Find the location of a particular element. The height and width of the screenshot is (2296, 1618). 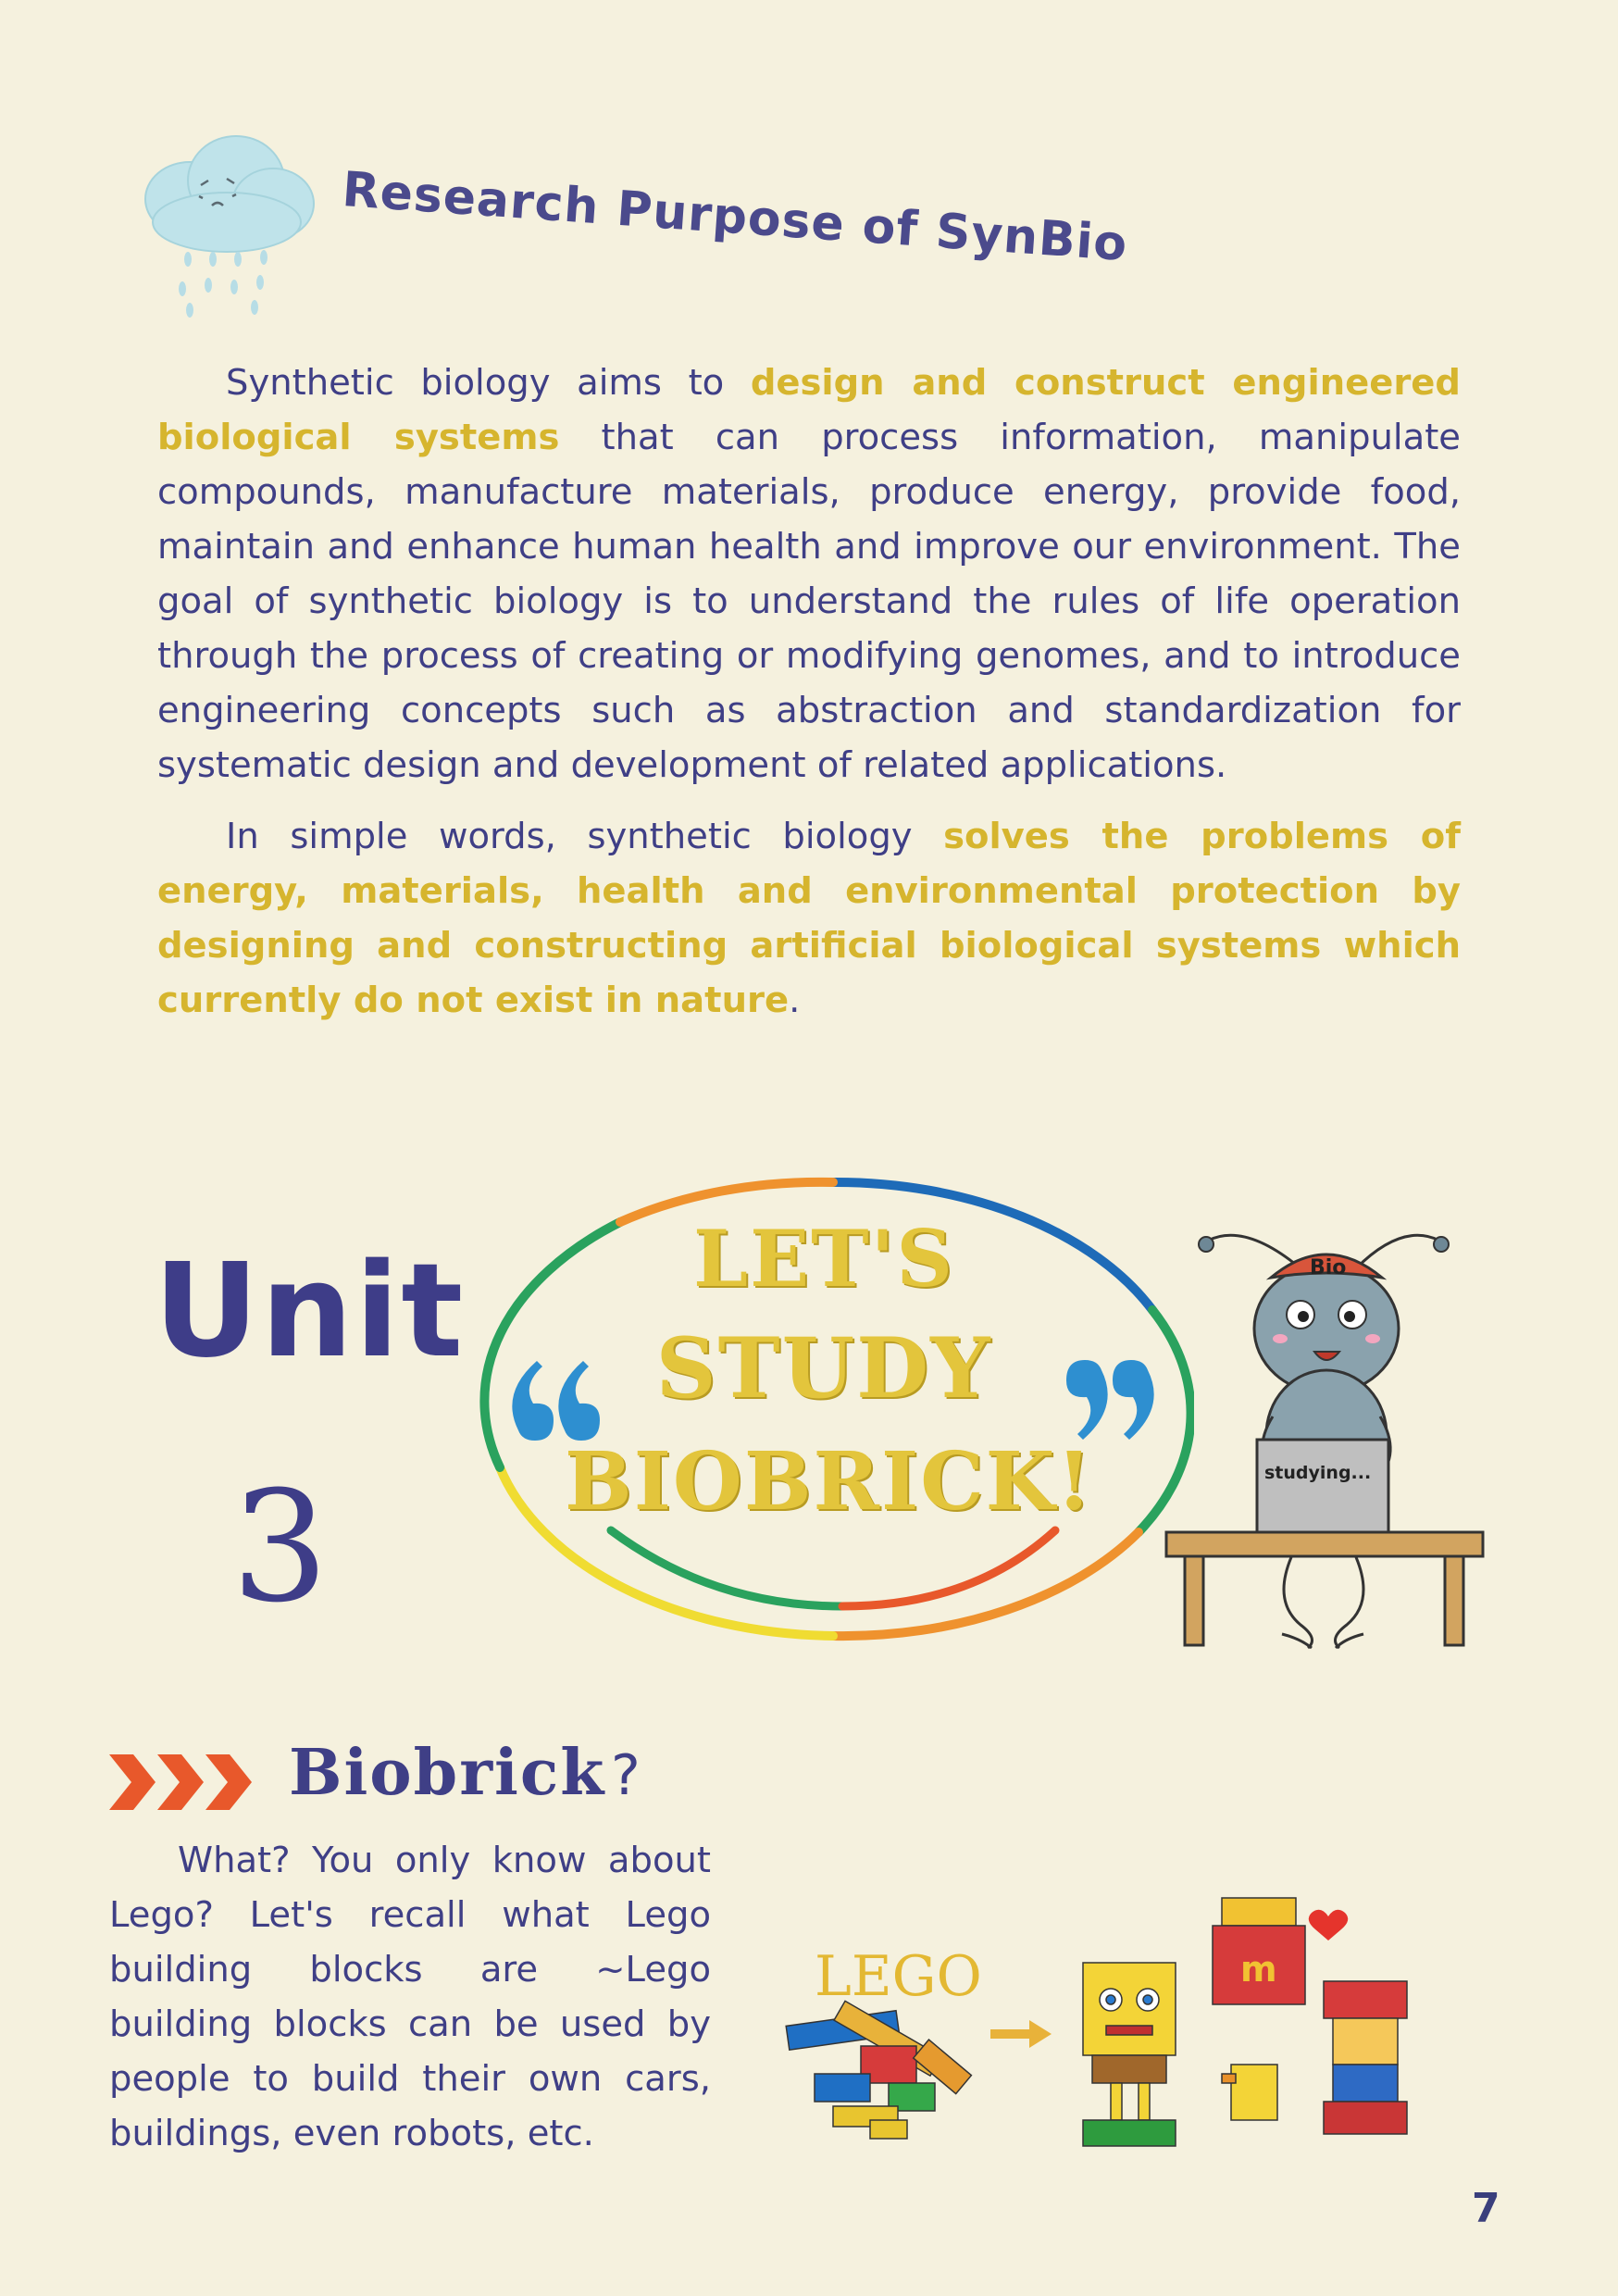

heart-icon is located at coordinates (1328, 1924).